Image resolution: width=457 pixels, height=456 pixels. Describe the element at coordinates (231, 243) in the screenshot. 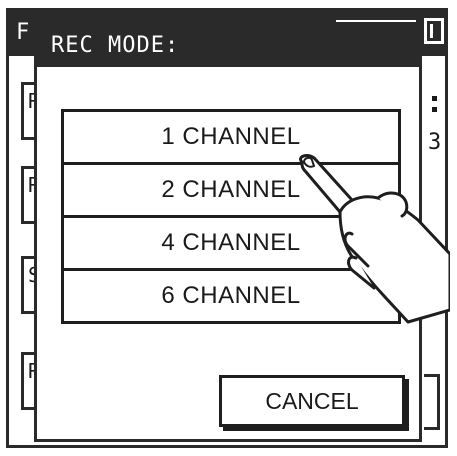

I see `option-4-channel-button: 4 CHANNEL` at that location.